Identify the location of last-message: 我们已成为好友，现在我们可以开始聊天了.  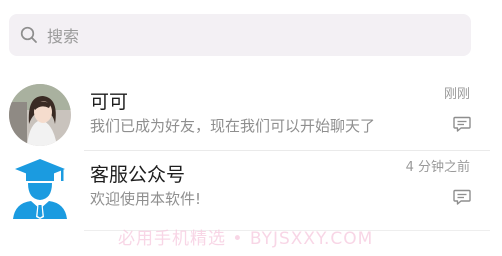
(233, 126).